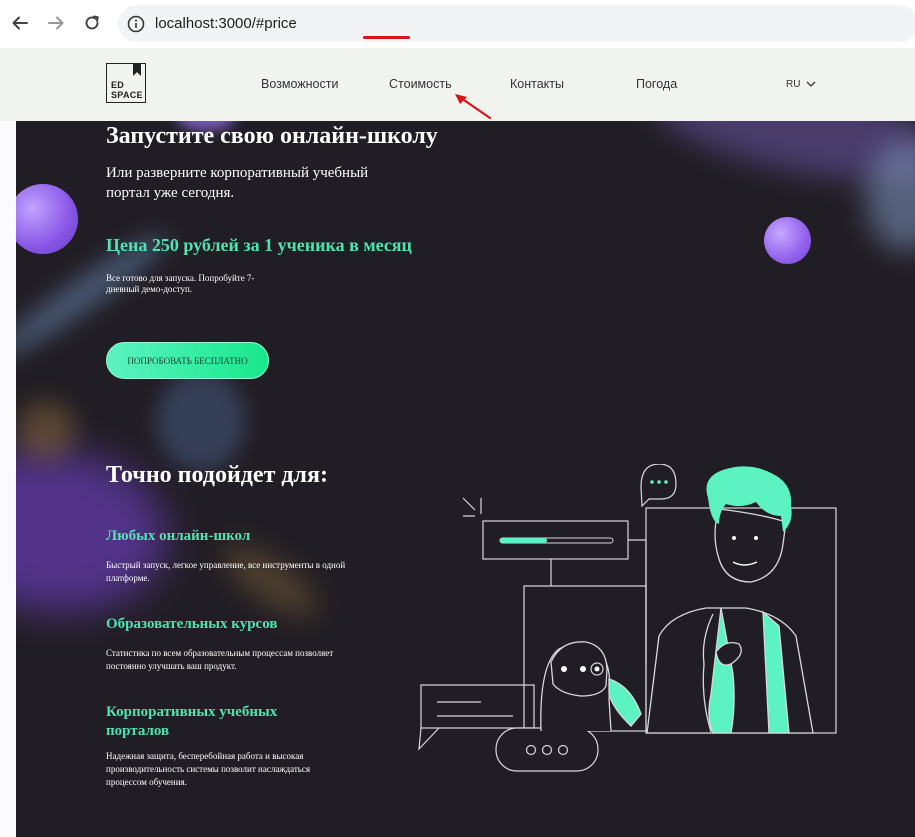 The image size is (915, 837). I want to click on chevron-down-icon, so click(811, 84).